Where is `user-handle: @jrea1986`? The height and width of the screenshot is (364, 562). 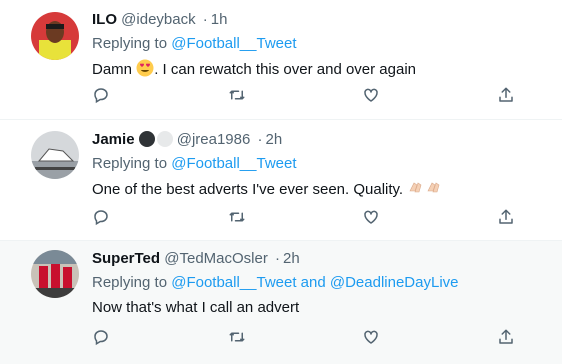 user-handle: @jrea1986 is located at coordinates (214, 139).